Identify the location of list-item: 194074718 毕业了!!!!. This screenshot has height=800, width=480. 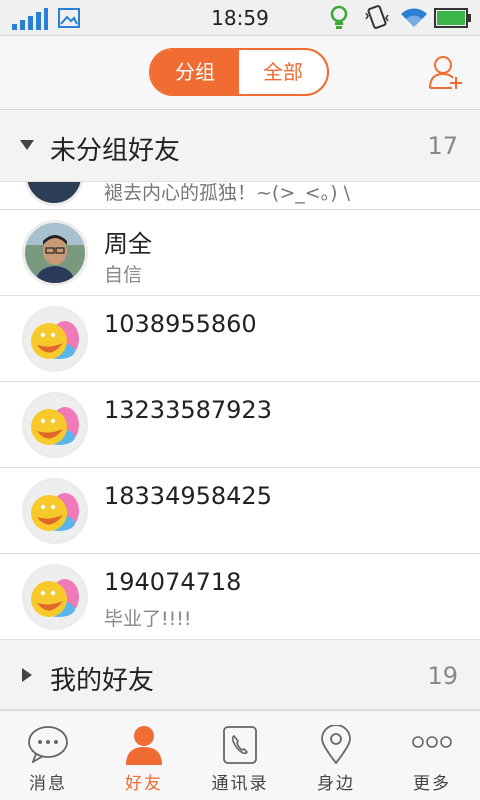
(240, 597).